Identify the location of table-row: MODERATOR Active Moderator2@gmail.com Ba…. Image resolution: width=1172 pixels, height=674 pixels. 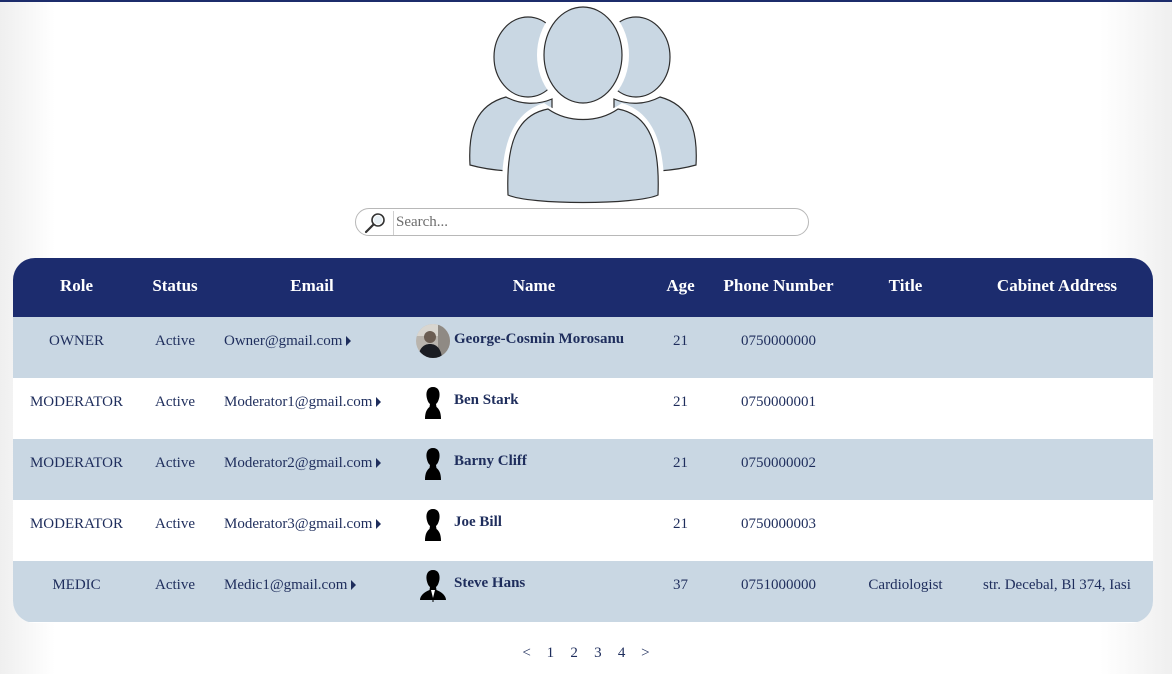
(583, 469).